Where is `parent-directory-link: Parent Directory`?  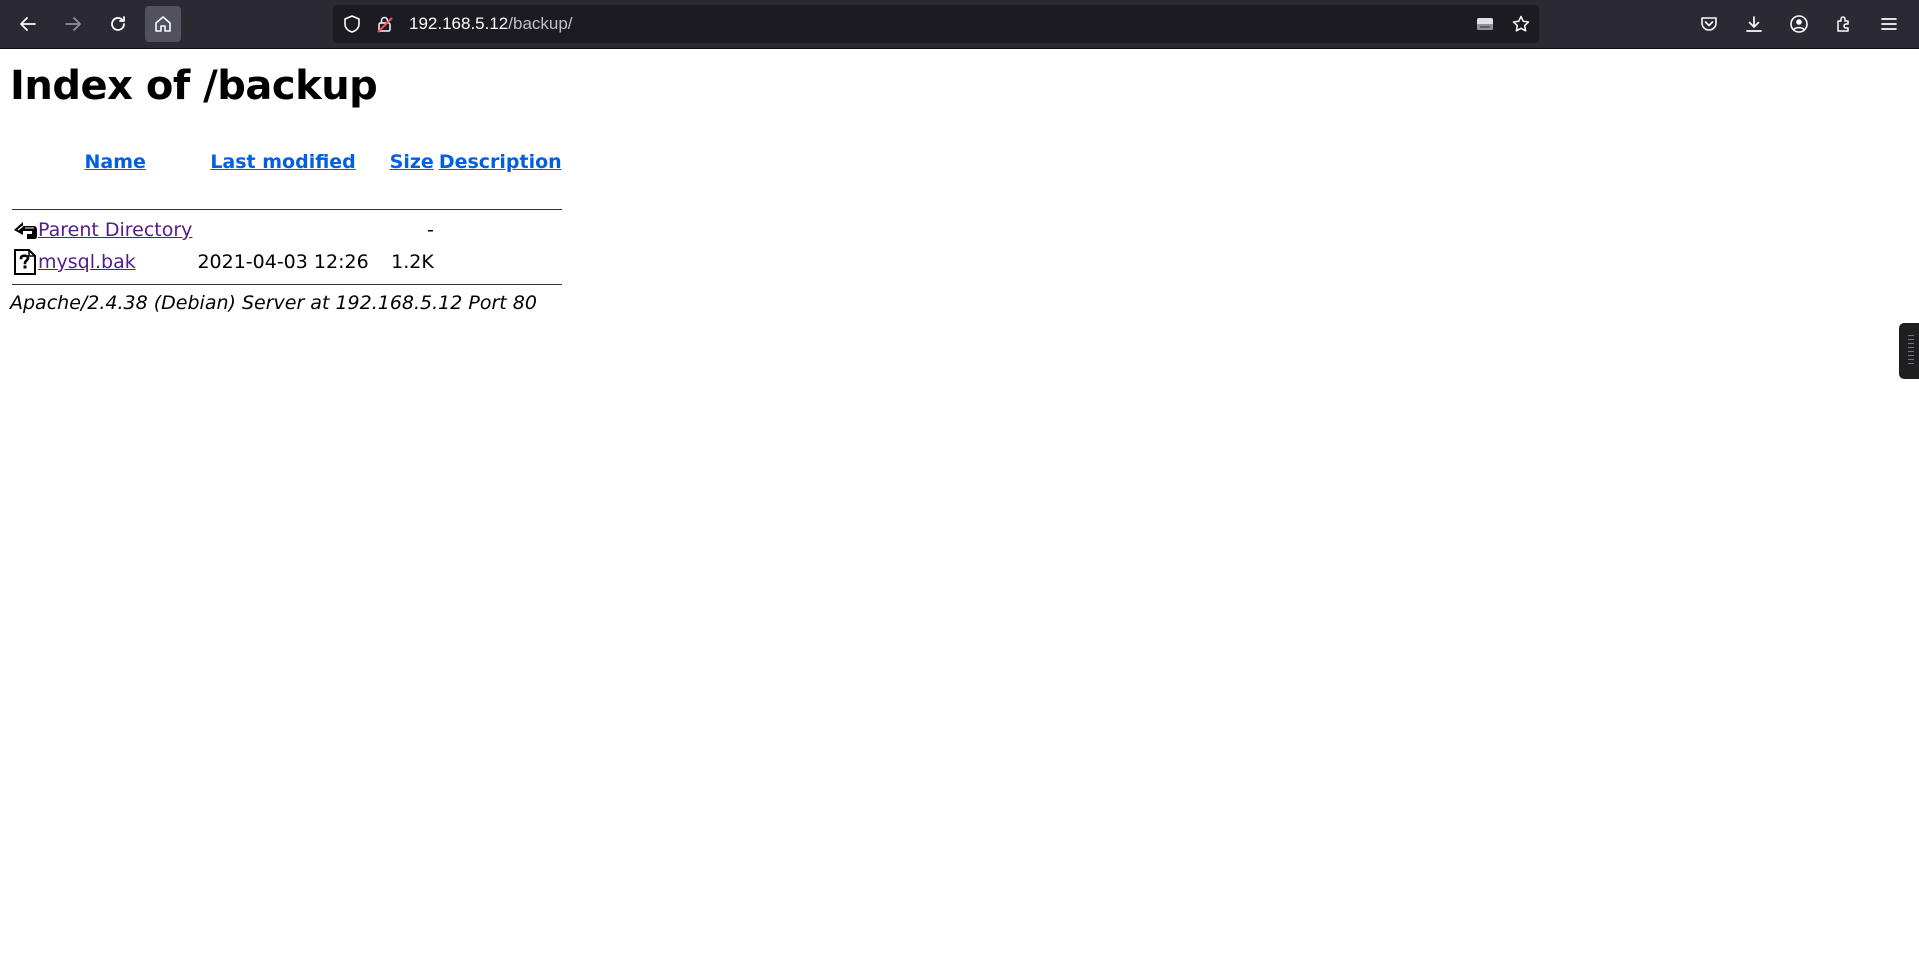 parent-directory-link: Parent Directory is located at coordinates (115, 230).